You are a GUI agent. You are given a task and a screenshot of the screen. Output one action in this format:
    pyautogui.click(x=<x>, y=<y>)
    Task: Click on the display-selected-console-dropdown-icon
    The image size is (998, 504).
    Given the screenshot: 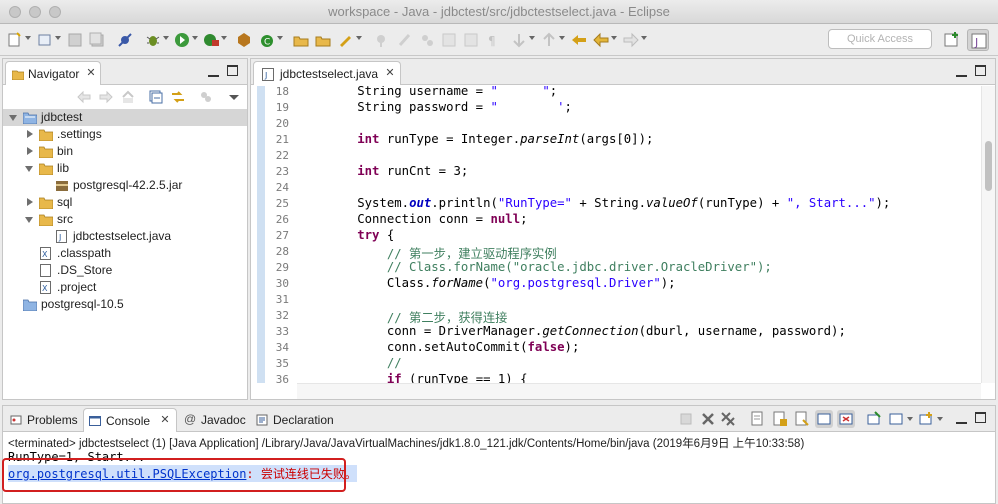 What is the action you would take?
    pyautogui.click(x=910, y=419)
    